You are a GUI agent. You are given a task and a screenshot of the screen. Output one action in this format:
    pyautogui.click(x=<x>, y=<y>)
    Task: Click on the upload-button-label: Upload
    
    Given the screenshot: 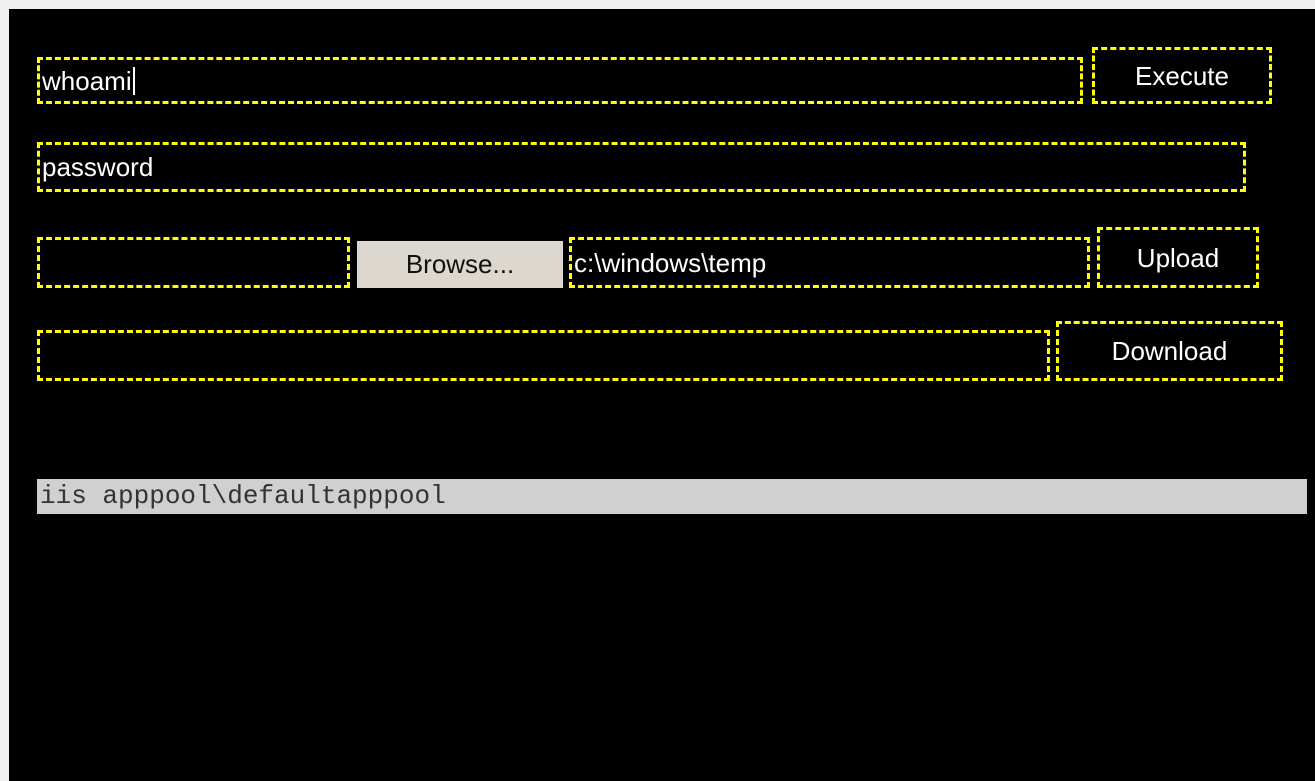 What is the action you would take?
    pyautogui.click(x=1178, y=257)
    